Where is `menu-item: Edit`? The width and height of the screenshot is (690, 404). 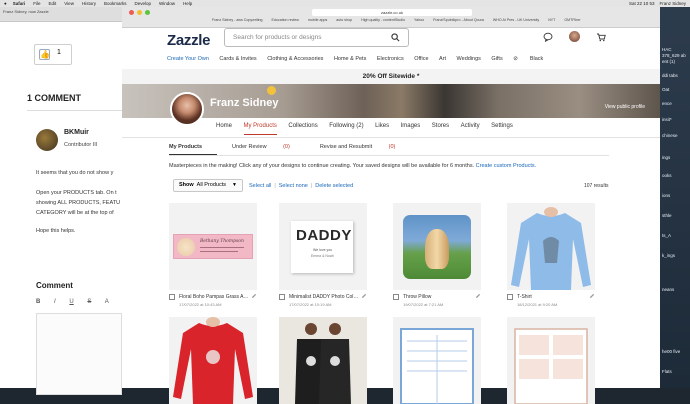 menu-item: Edit is located at coordinates (53, 3).